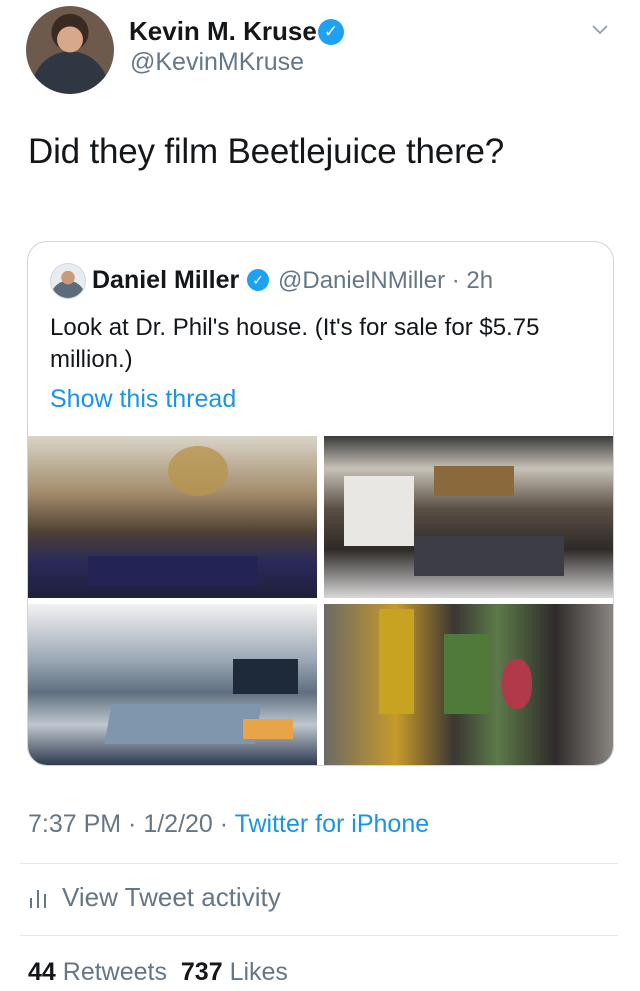  I want to click on photo-staircase, so click(172, 517).